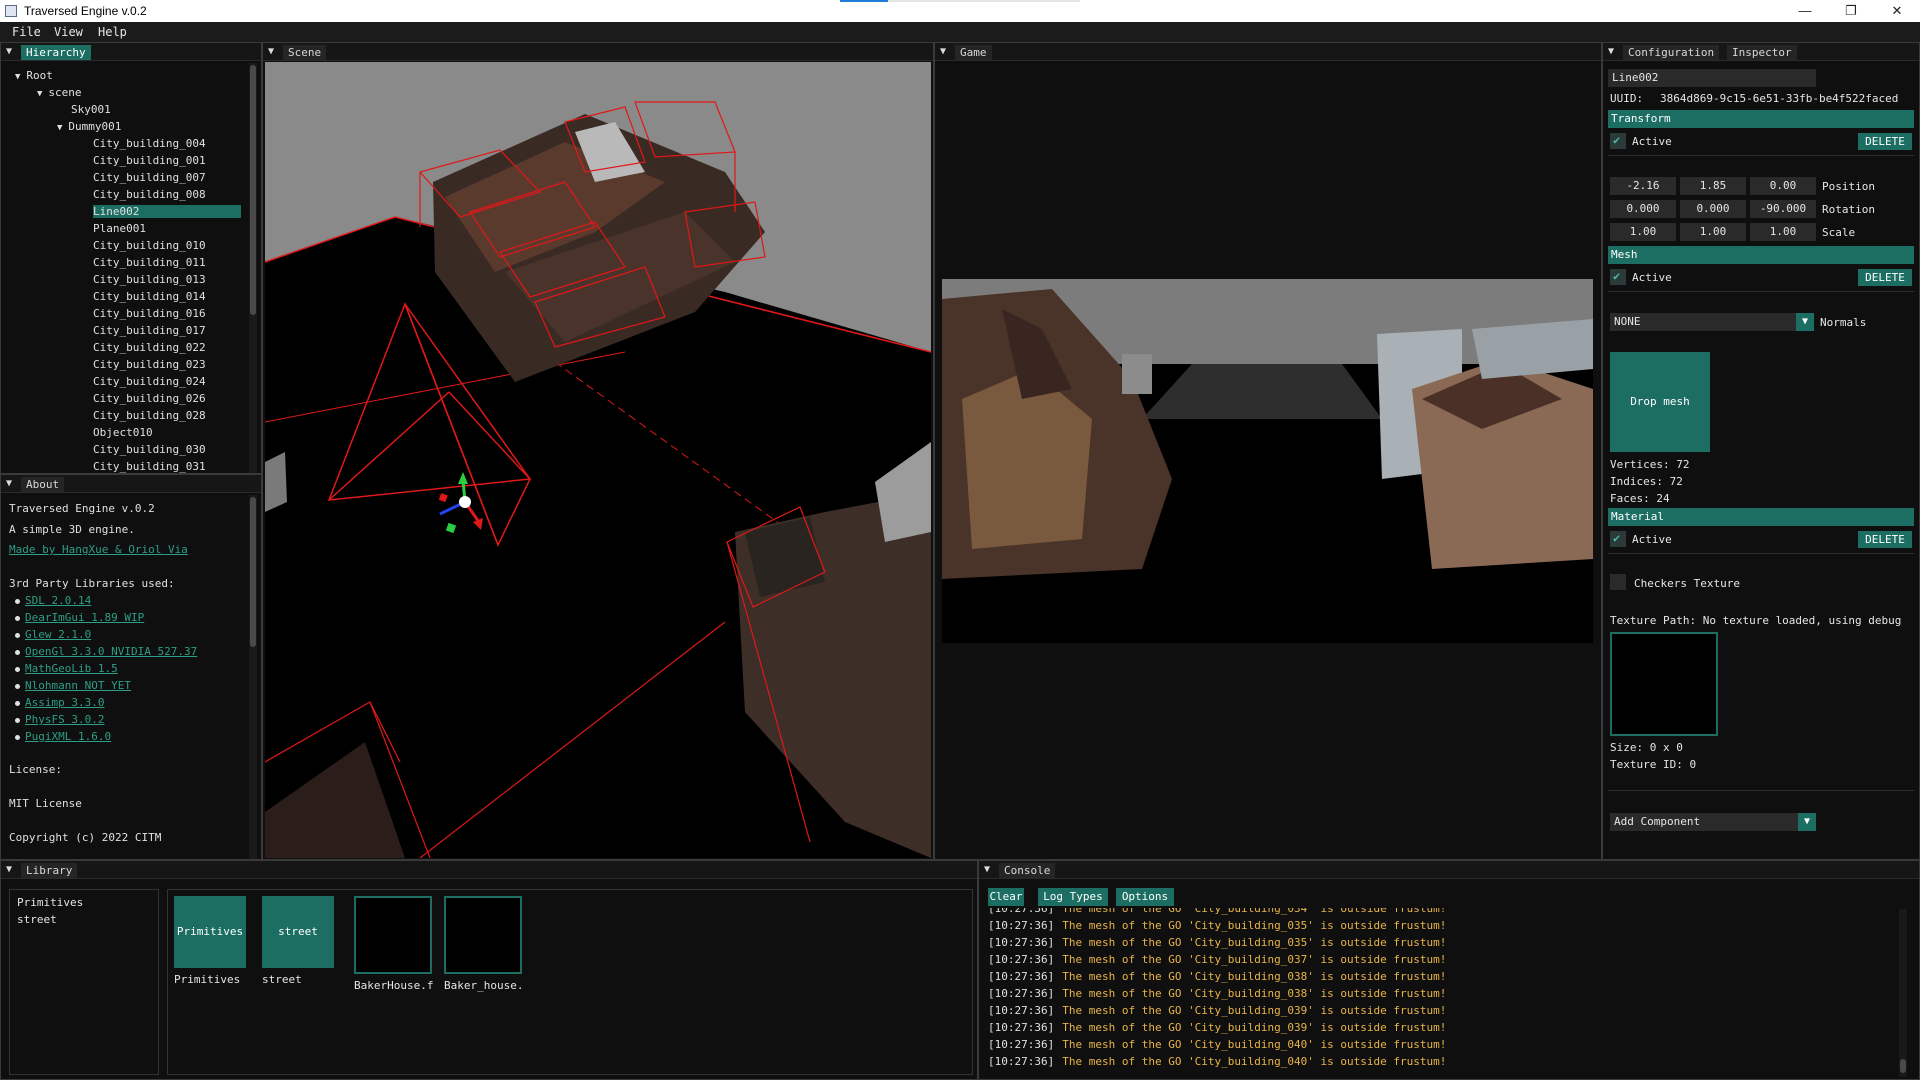 This screenshot has width=1920, height=1080. Describe the element at coordinates (34, 75) in the screenshot. I see `hierarchy-item: ▼ Root` at that location.